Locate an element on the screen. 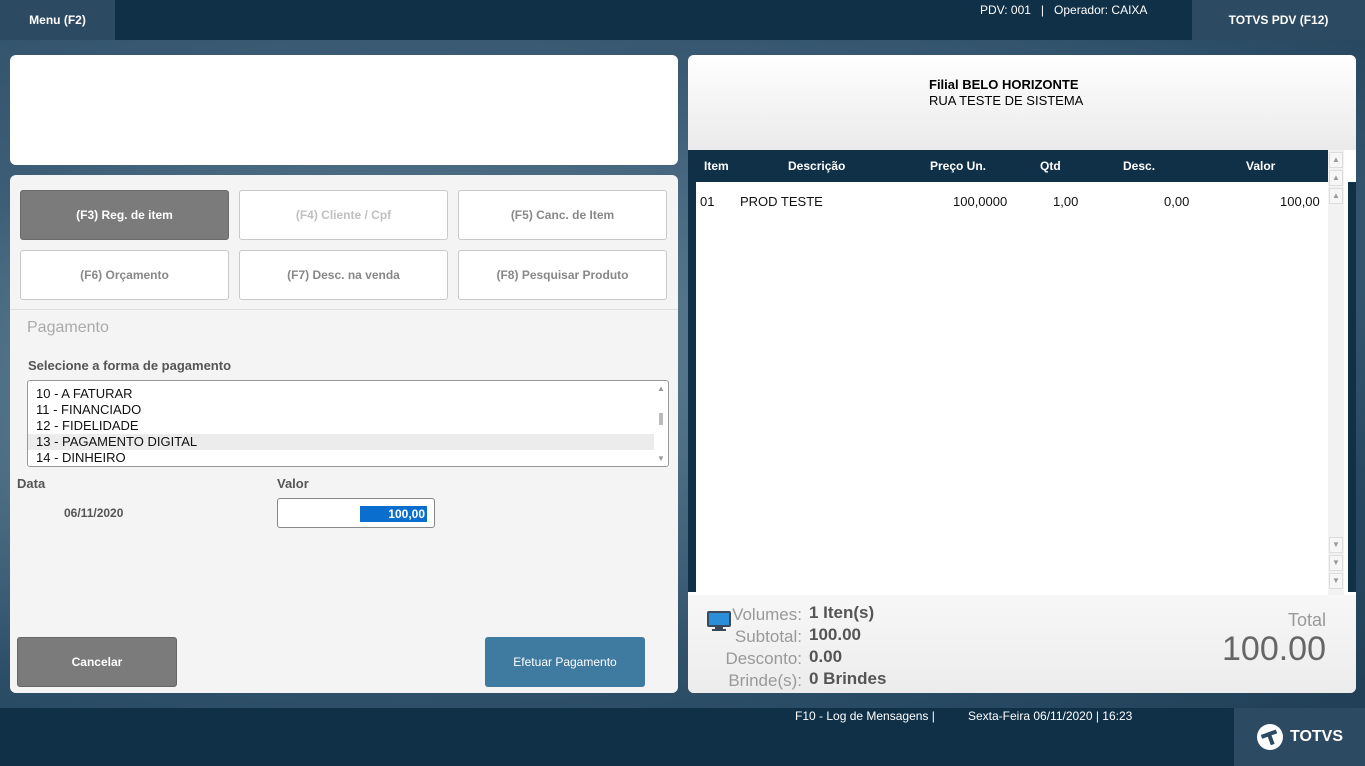  canc-item-button: (F5) Canc. de Item is located at coordinates (562, 215).